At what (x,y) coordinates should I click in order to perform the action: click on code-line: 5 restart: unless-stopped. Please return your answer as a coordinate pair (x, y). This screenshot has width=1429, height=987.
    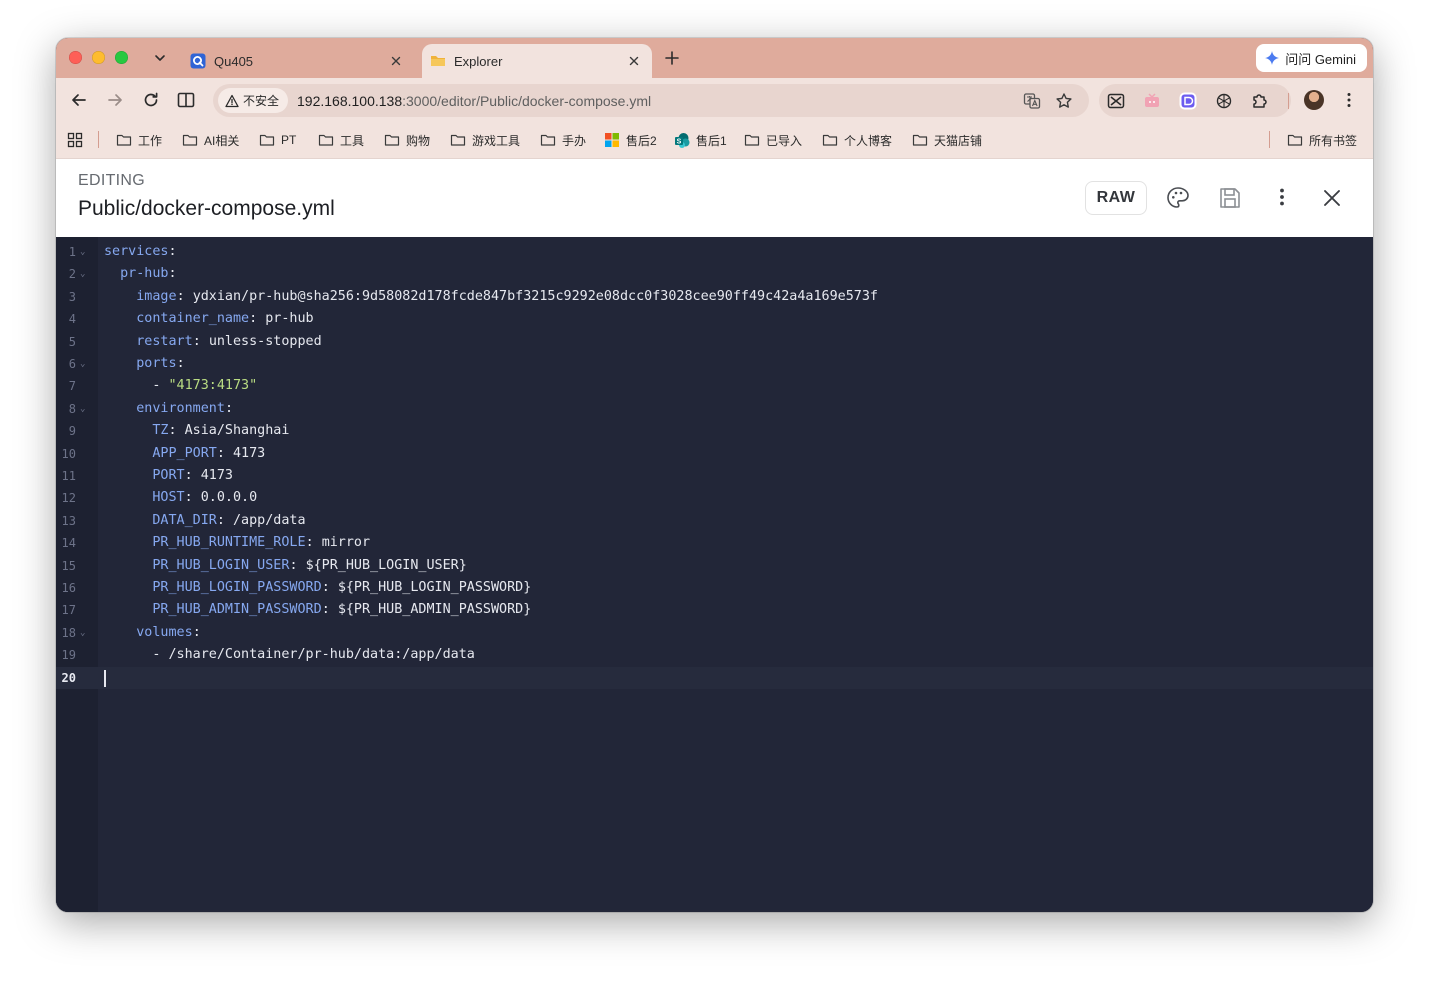
    Looking at the image, I should click on (714, 342).